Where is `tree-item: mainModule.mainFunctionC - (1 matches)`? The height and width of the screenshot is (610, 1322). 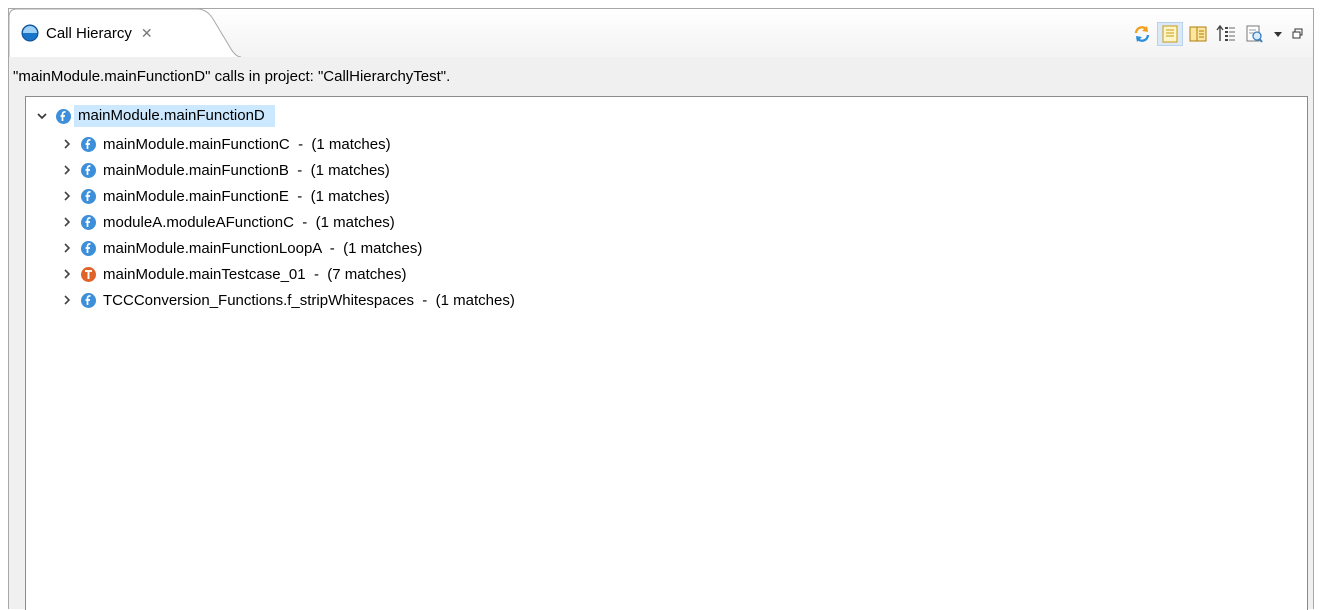 tree-item: mainModule.mainFunctionC - (1 matches) is located at coordinates (223, 144).